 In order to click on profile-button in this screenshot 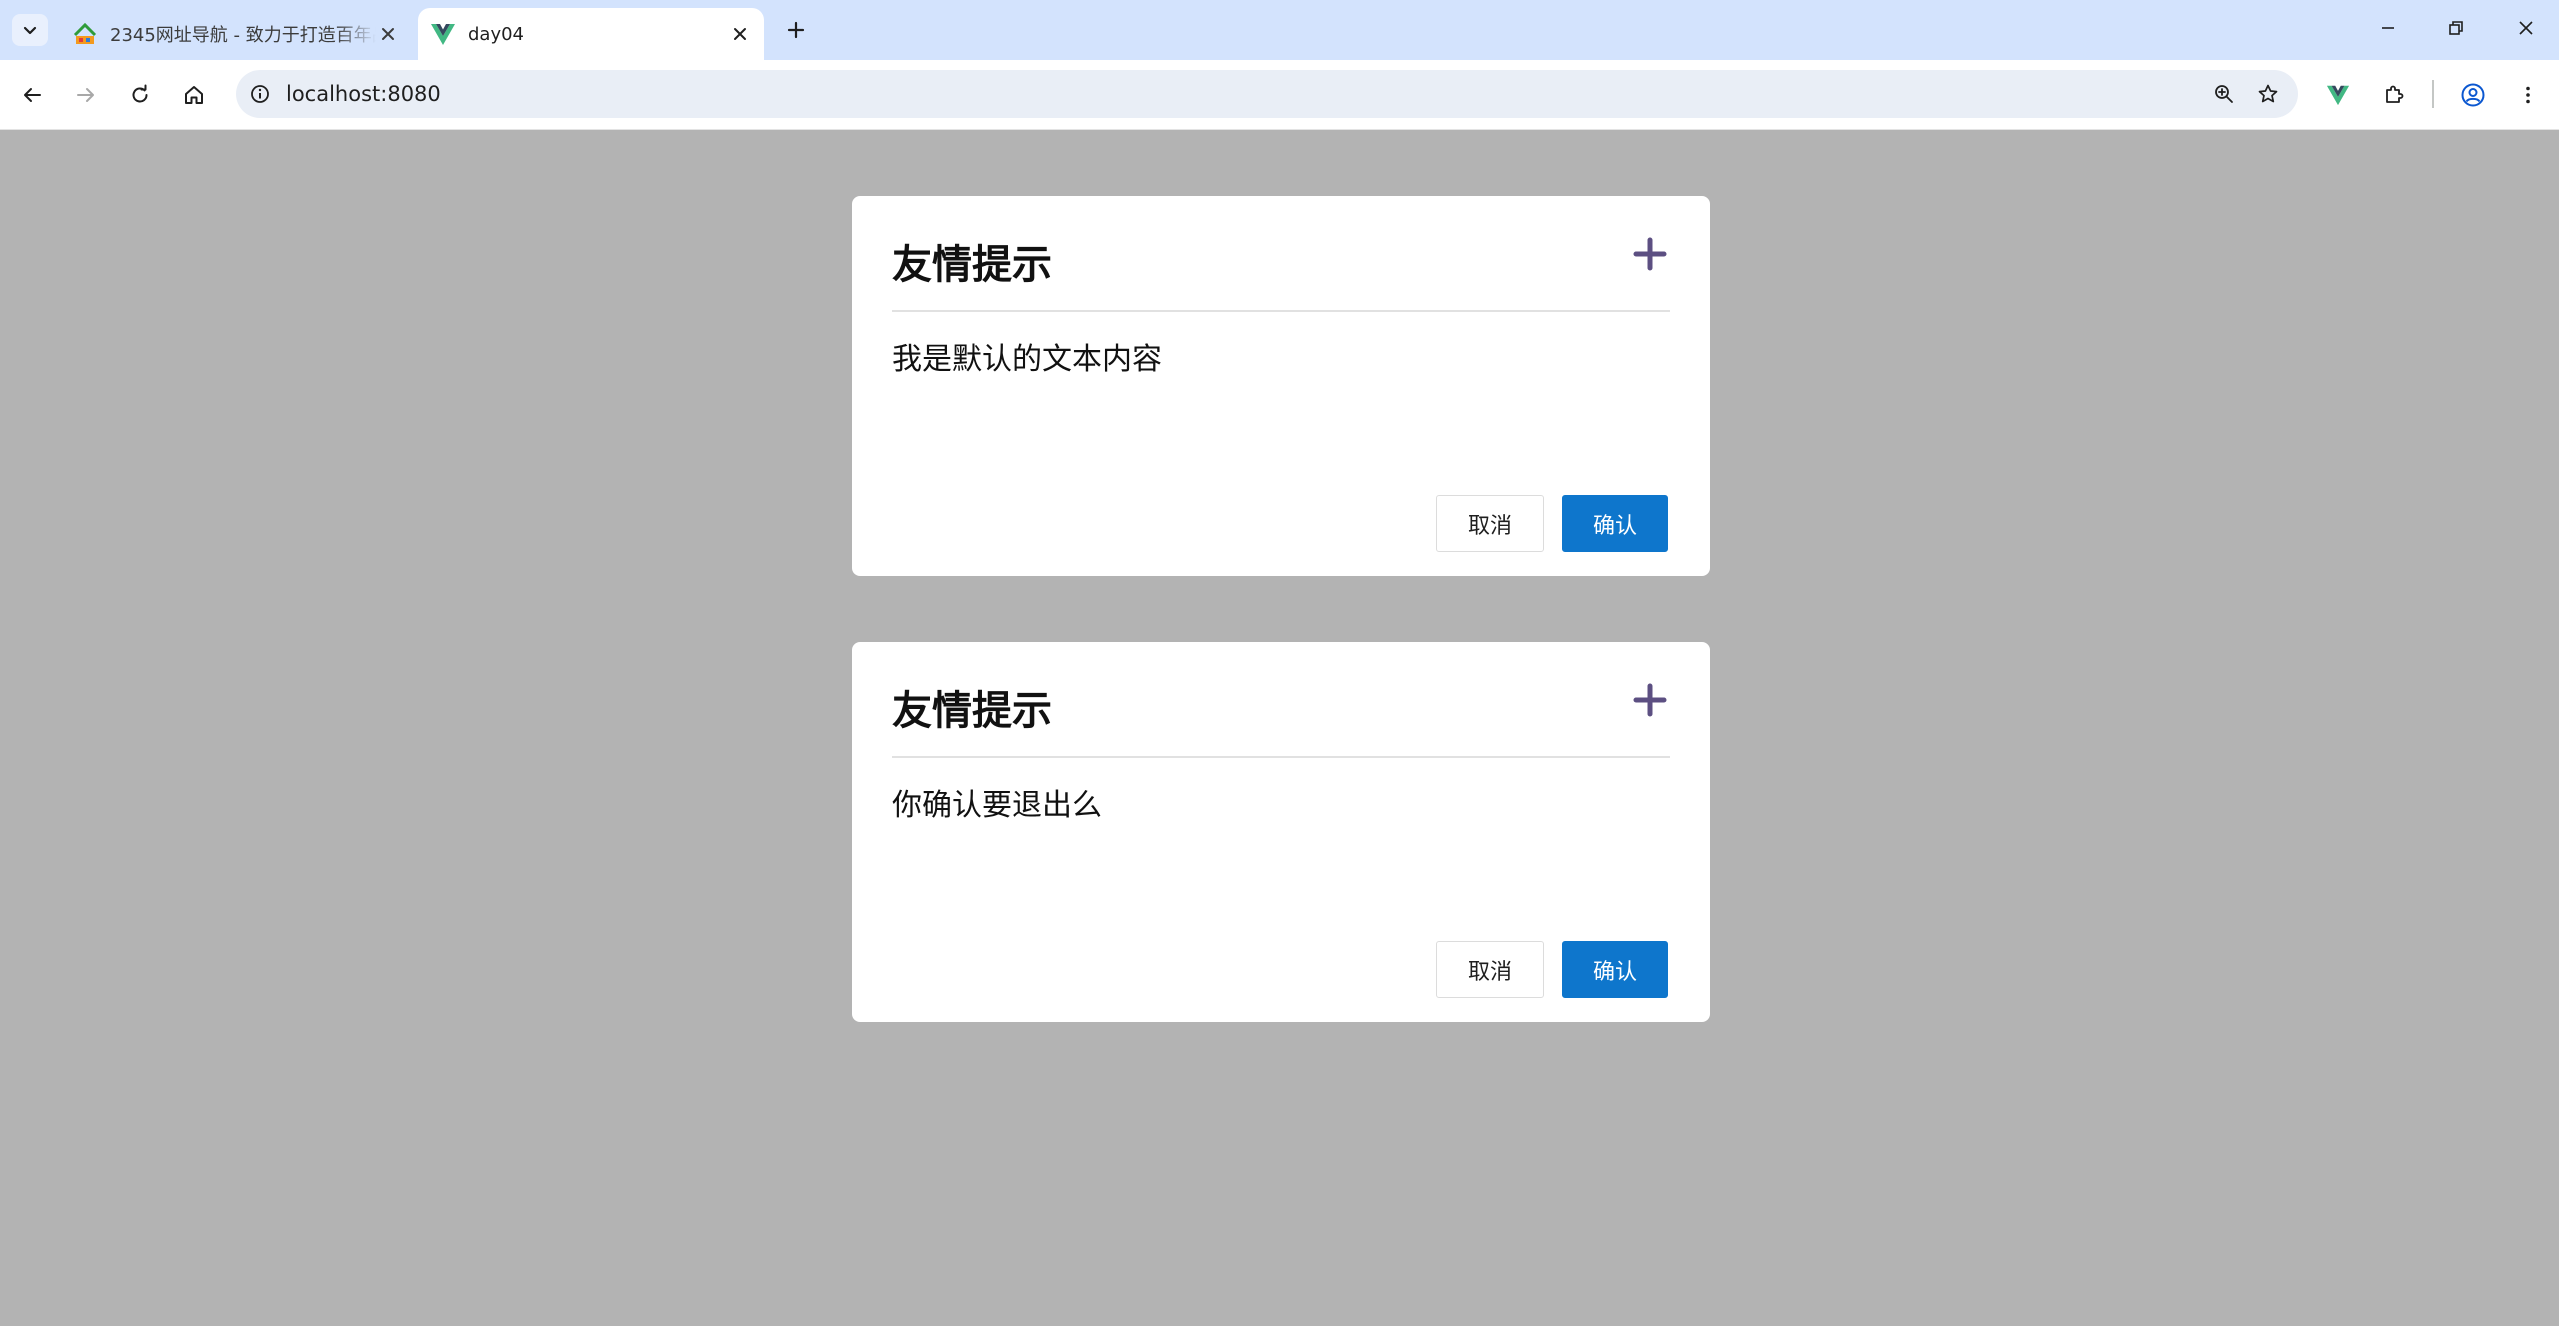, I will do `click(2473, 95)`.